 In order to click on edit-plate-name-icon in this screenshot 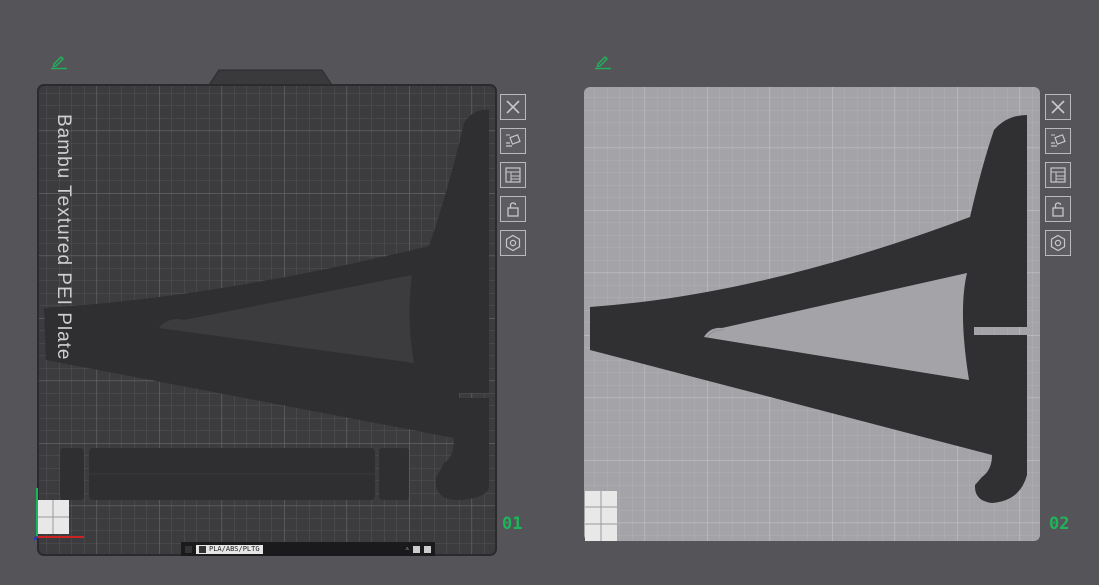, I will do `click(603, 61)`.